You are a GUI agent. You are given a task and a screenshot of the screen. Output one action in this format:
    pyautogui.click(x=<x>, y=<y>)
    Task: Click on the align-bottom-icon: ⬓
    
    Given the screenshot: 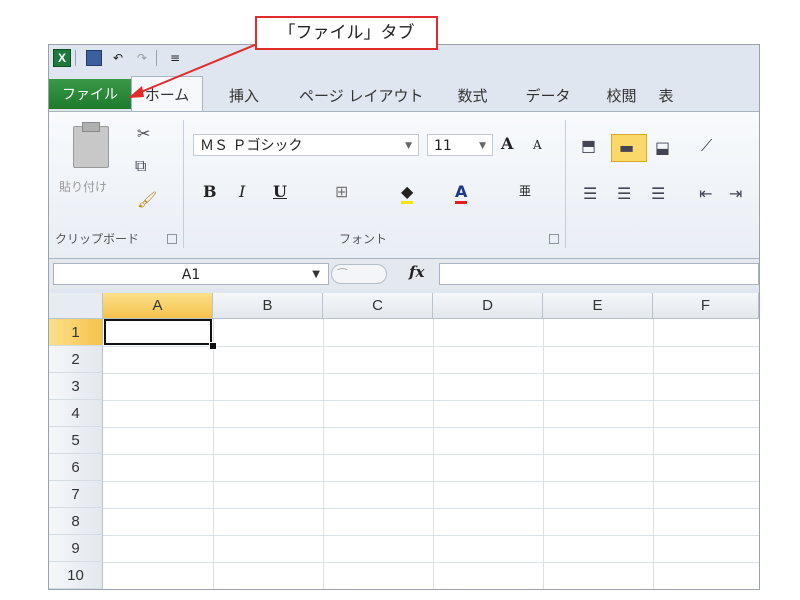 What is the action you would take?
    pyautogui.click(x=662, y=147)
    